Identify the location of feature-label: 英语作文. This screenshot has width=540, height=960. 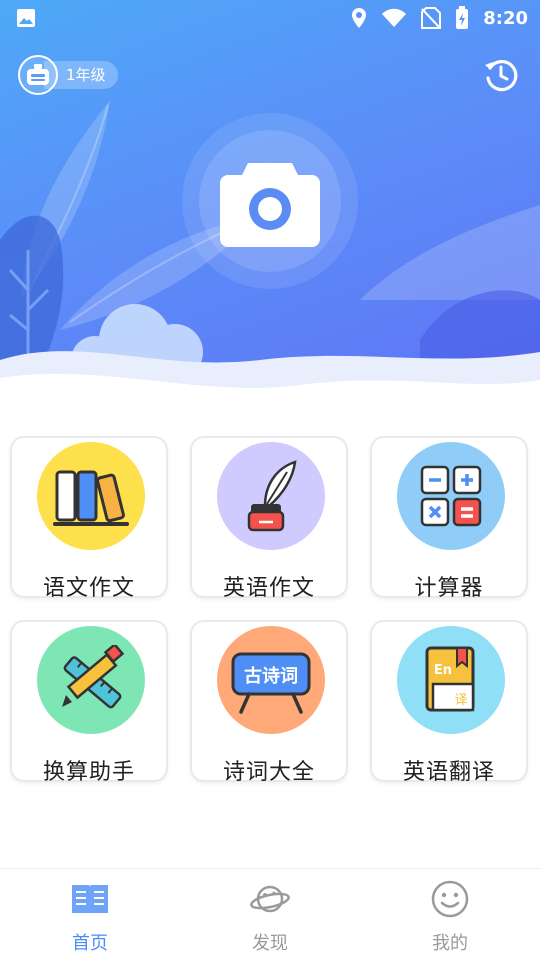
(268, 588).